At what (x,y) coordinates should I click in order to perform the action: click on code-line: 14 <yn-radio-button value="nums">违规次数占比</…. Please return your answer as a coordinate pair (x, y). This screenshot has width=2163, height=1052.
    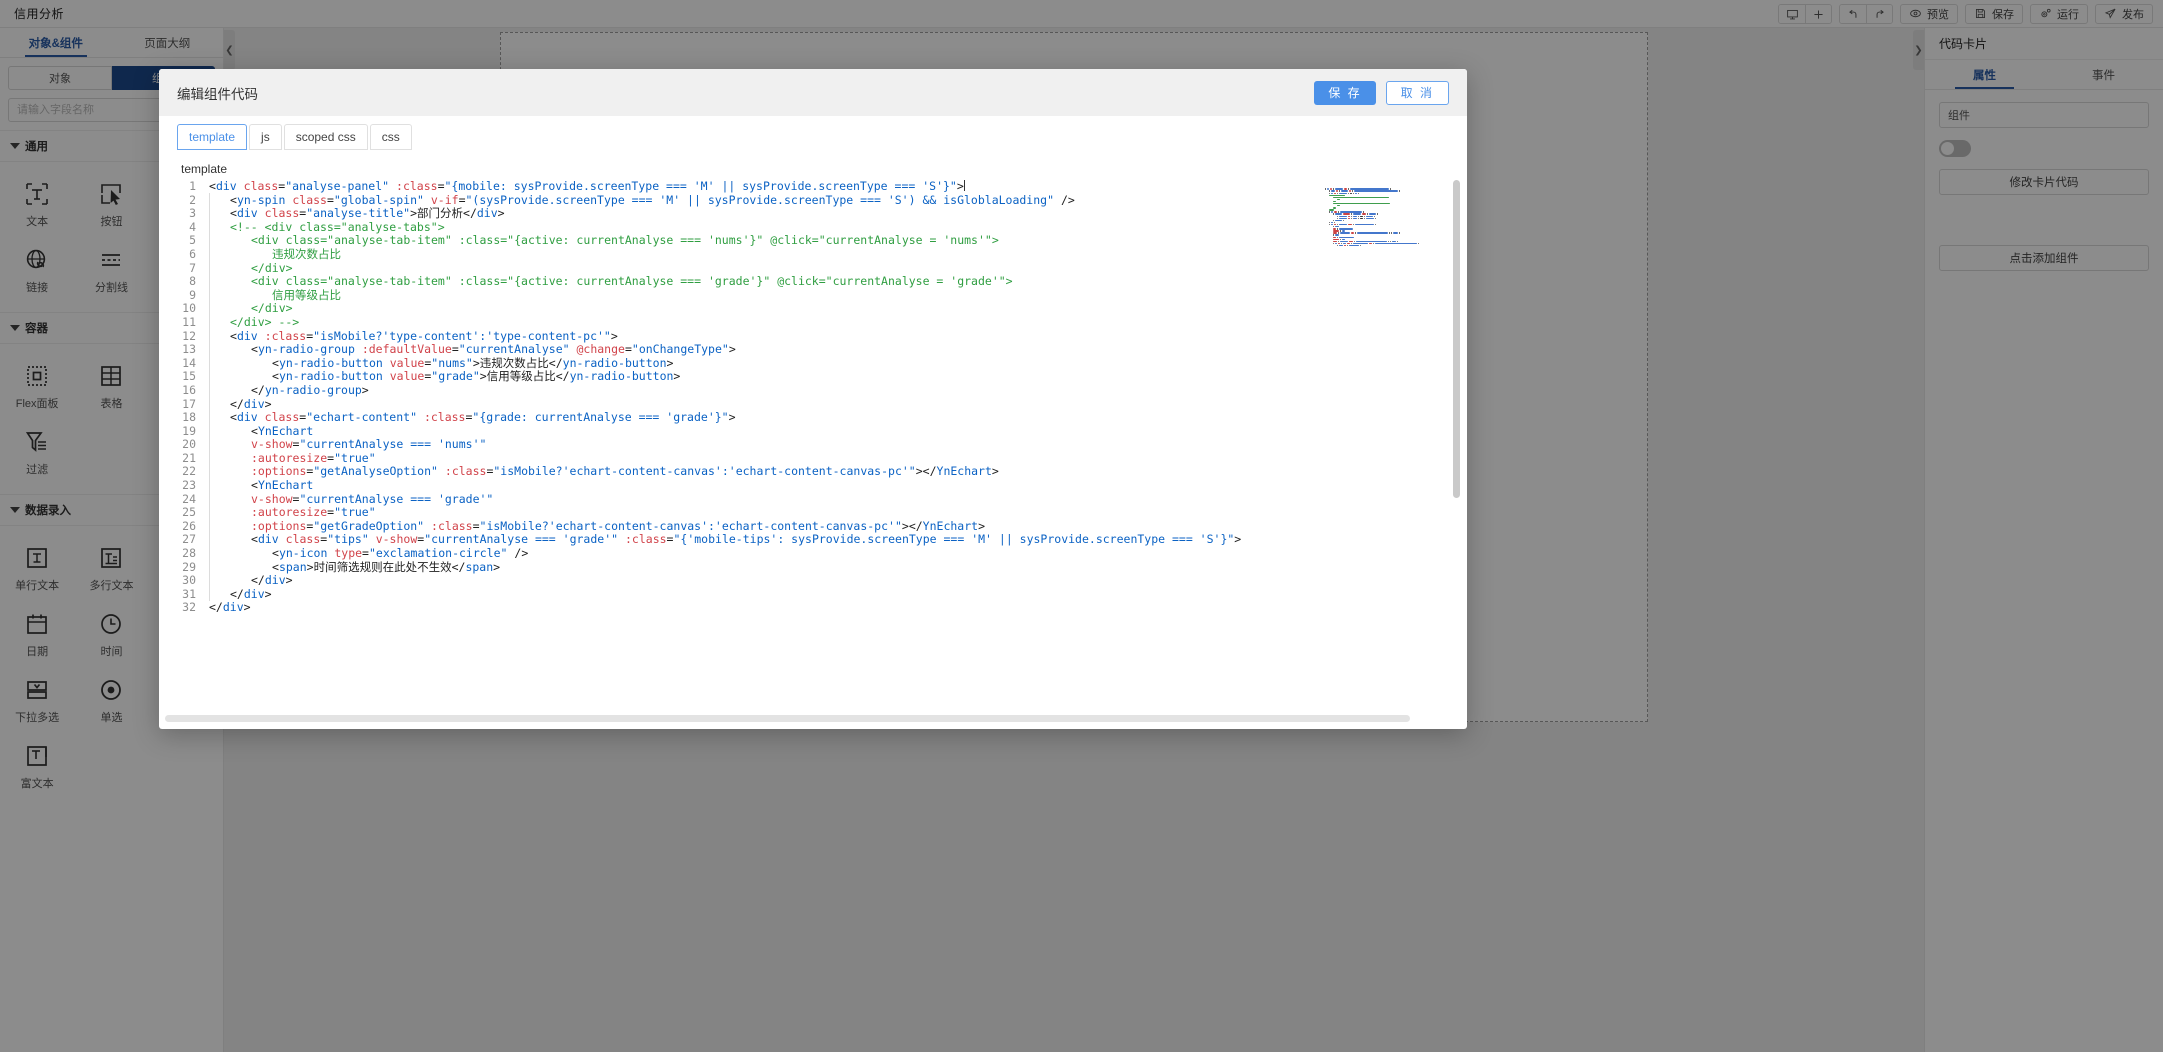
    Looking at the image, I should click on (813, 363).